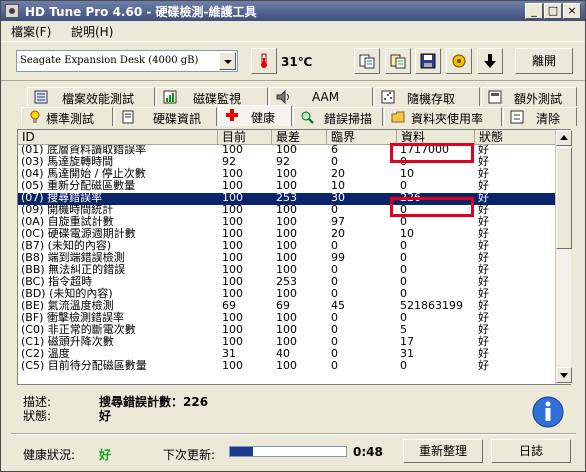 This screenshot has height=472, width=586. I want to click on column-header-threshold: 臨界, so click(362, 137).